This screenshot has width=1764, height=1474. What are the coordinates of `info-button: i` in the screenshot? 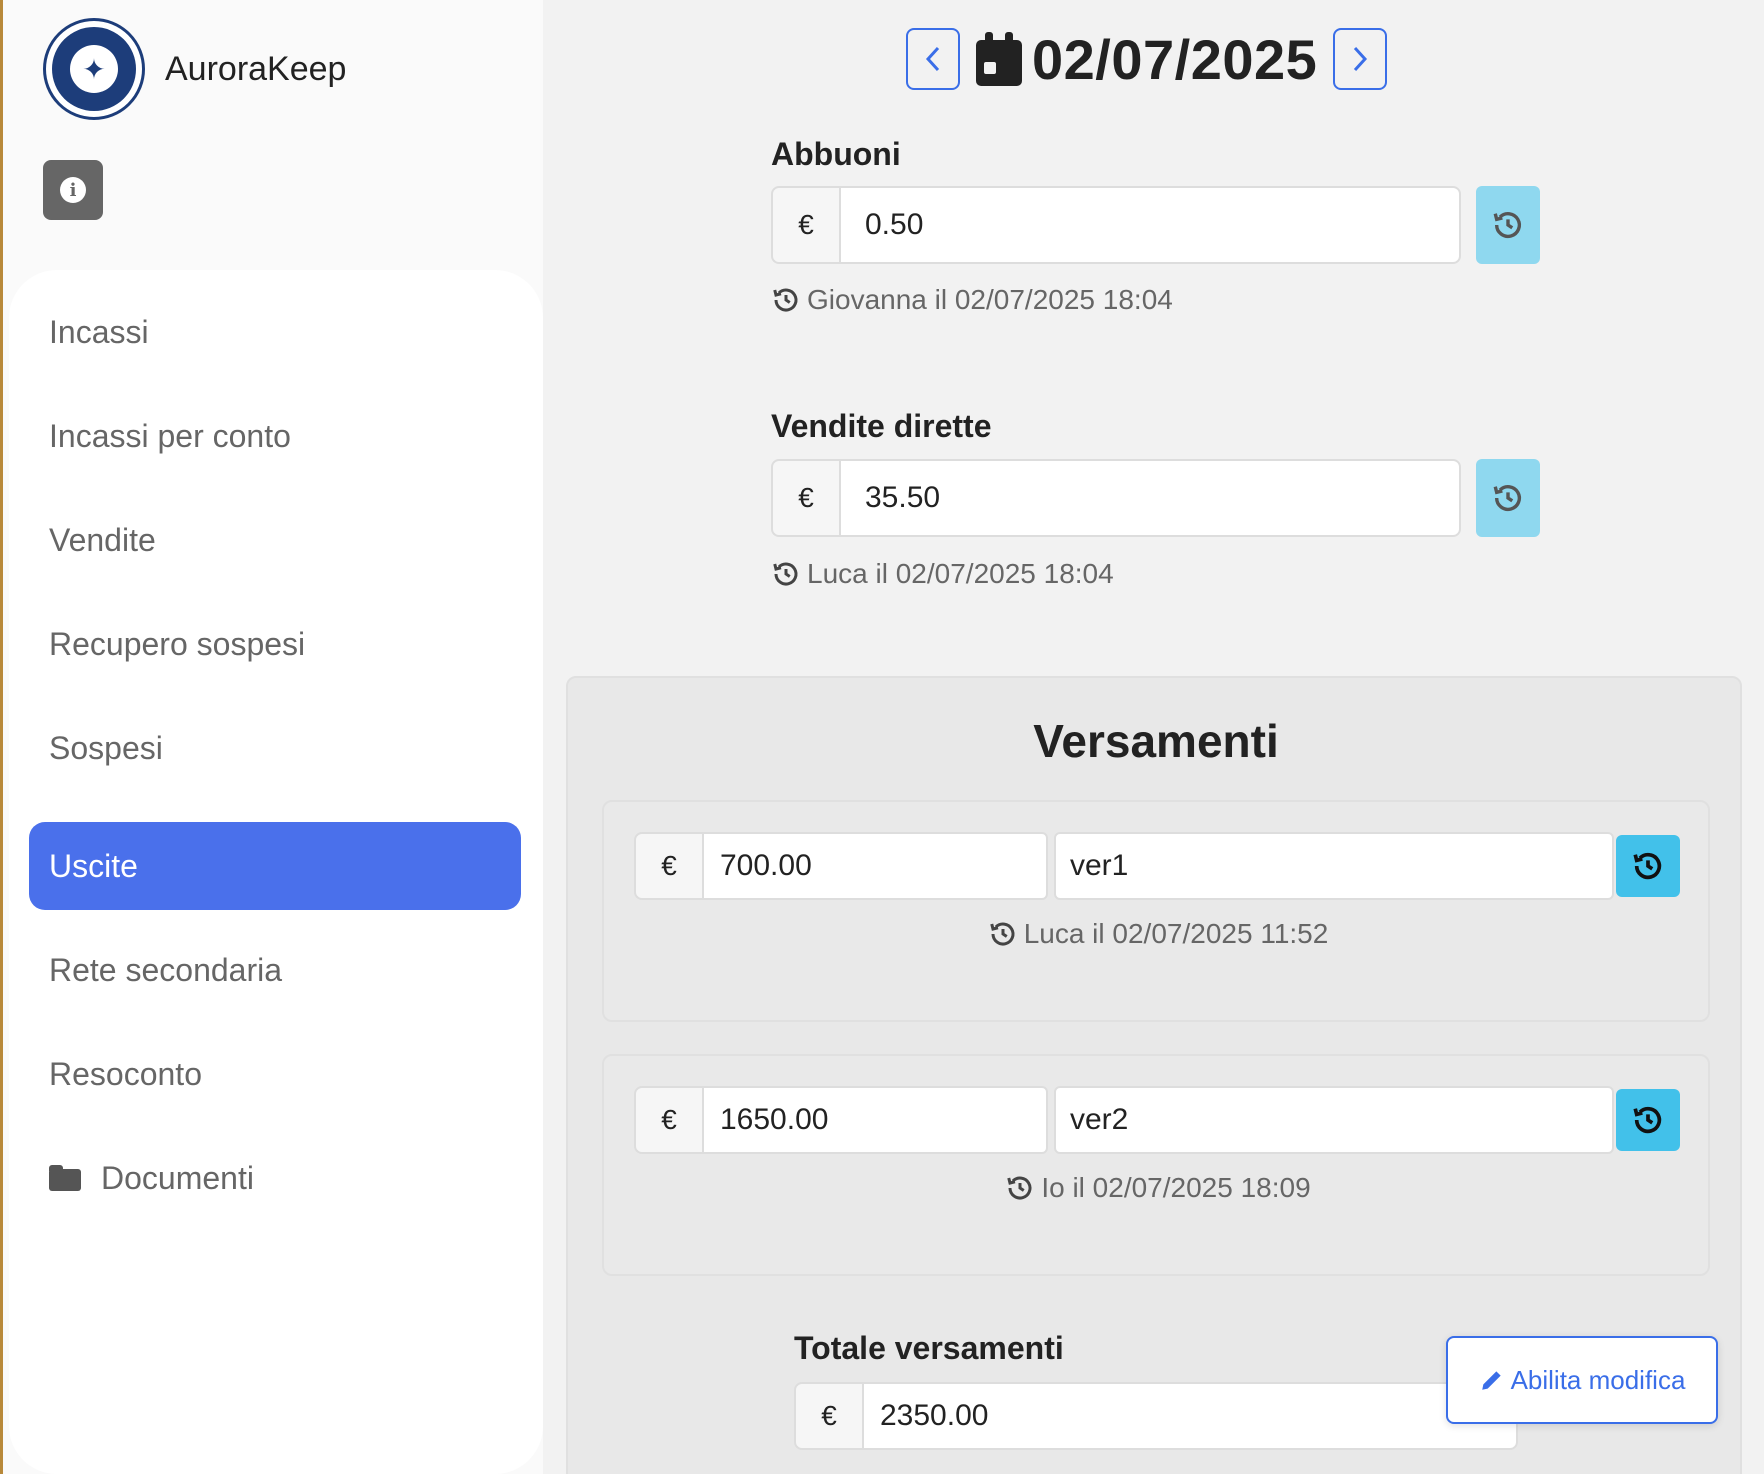 It's located at (73, 190).